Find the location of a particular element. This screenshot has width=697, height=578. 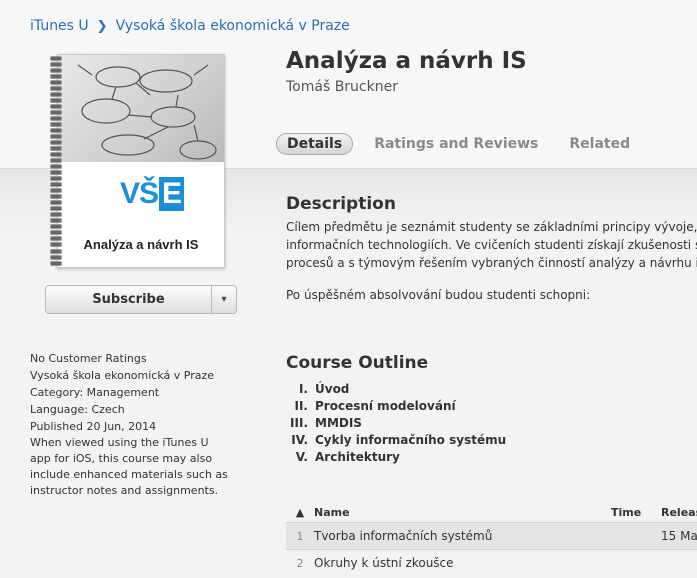

ratings-text: No Customer Ratings is located at coordinates (88, 358).